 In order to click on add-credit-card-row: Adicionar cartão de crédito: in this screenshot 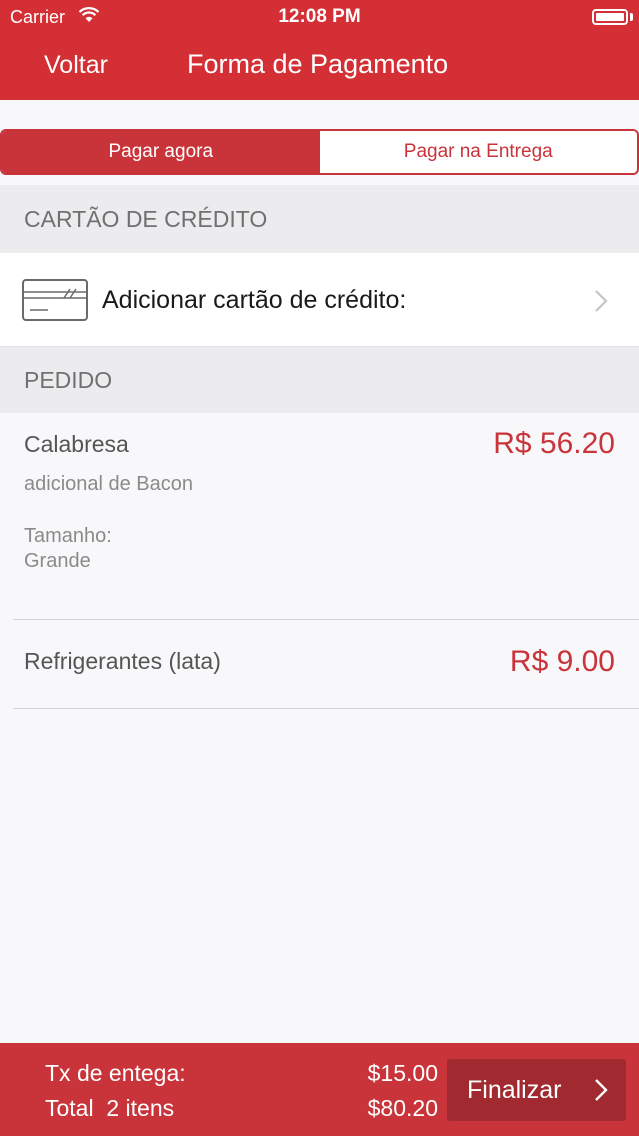, I will do `click(319, 300)`.